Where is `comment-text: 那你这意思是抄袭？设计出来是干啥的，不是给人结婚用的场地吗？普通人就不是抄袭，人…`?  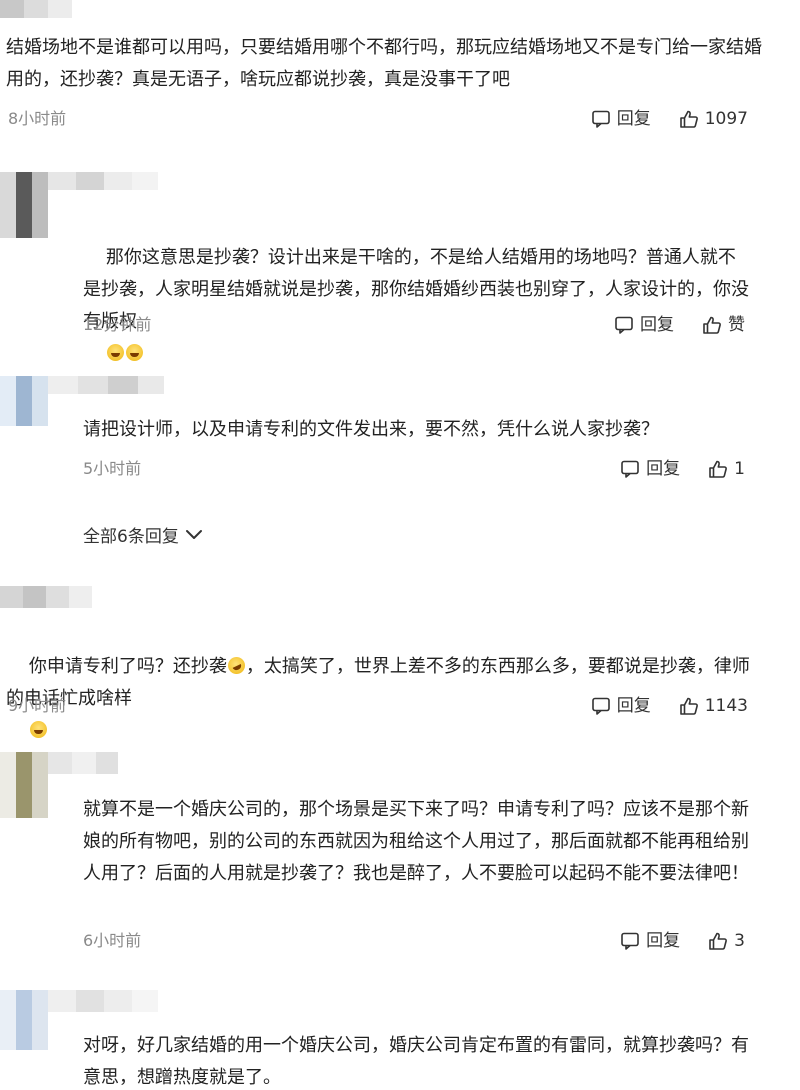 comment-text: 那你这意思是抄袭？设计出来是干啥的，不是给人结婚用的场地吗？普通人就不是抄袭，人… is located at coordinates (416, 306).